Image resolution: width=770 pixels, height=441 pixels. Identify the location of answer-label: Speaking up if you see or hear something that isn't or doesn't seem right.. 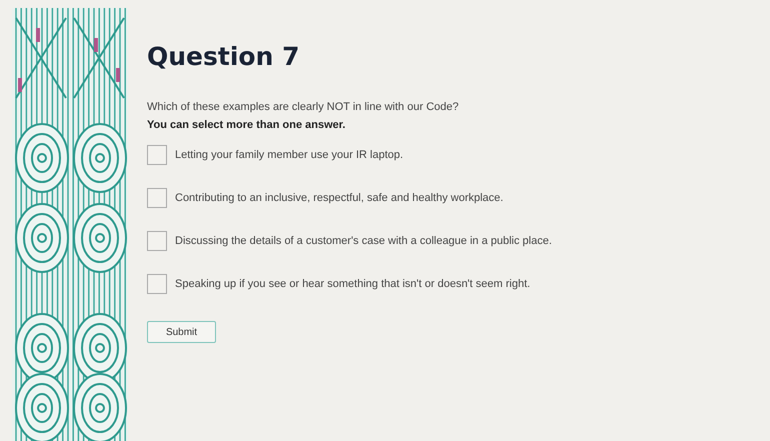
(352, 284).